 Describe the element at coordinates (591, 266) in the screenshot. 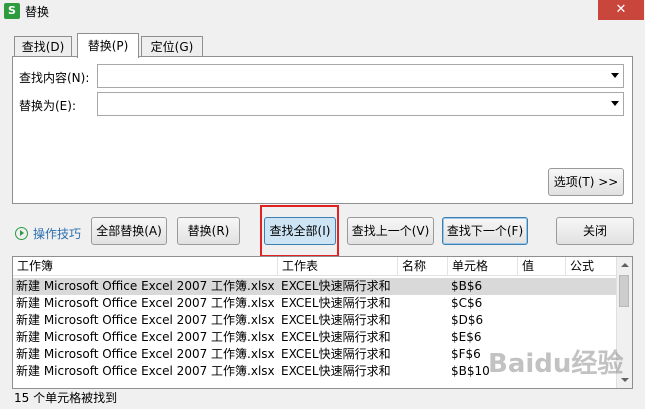

I see `column-header-formula: 公式` at that location.